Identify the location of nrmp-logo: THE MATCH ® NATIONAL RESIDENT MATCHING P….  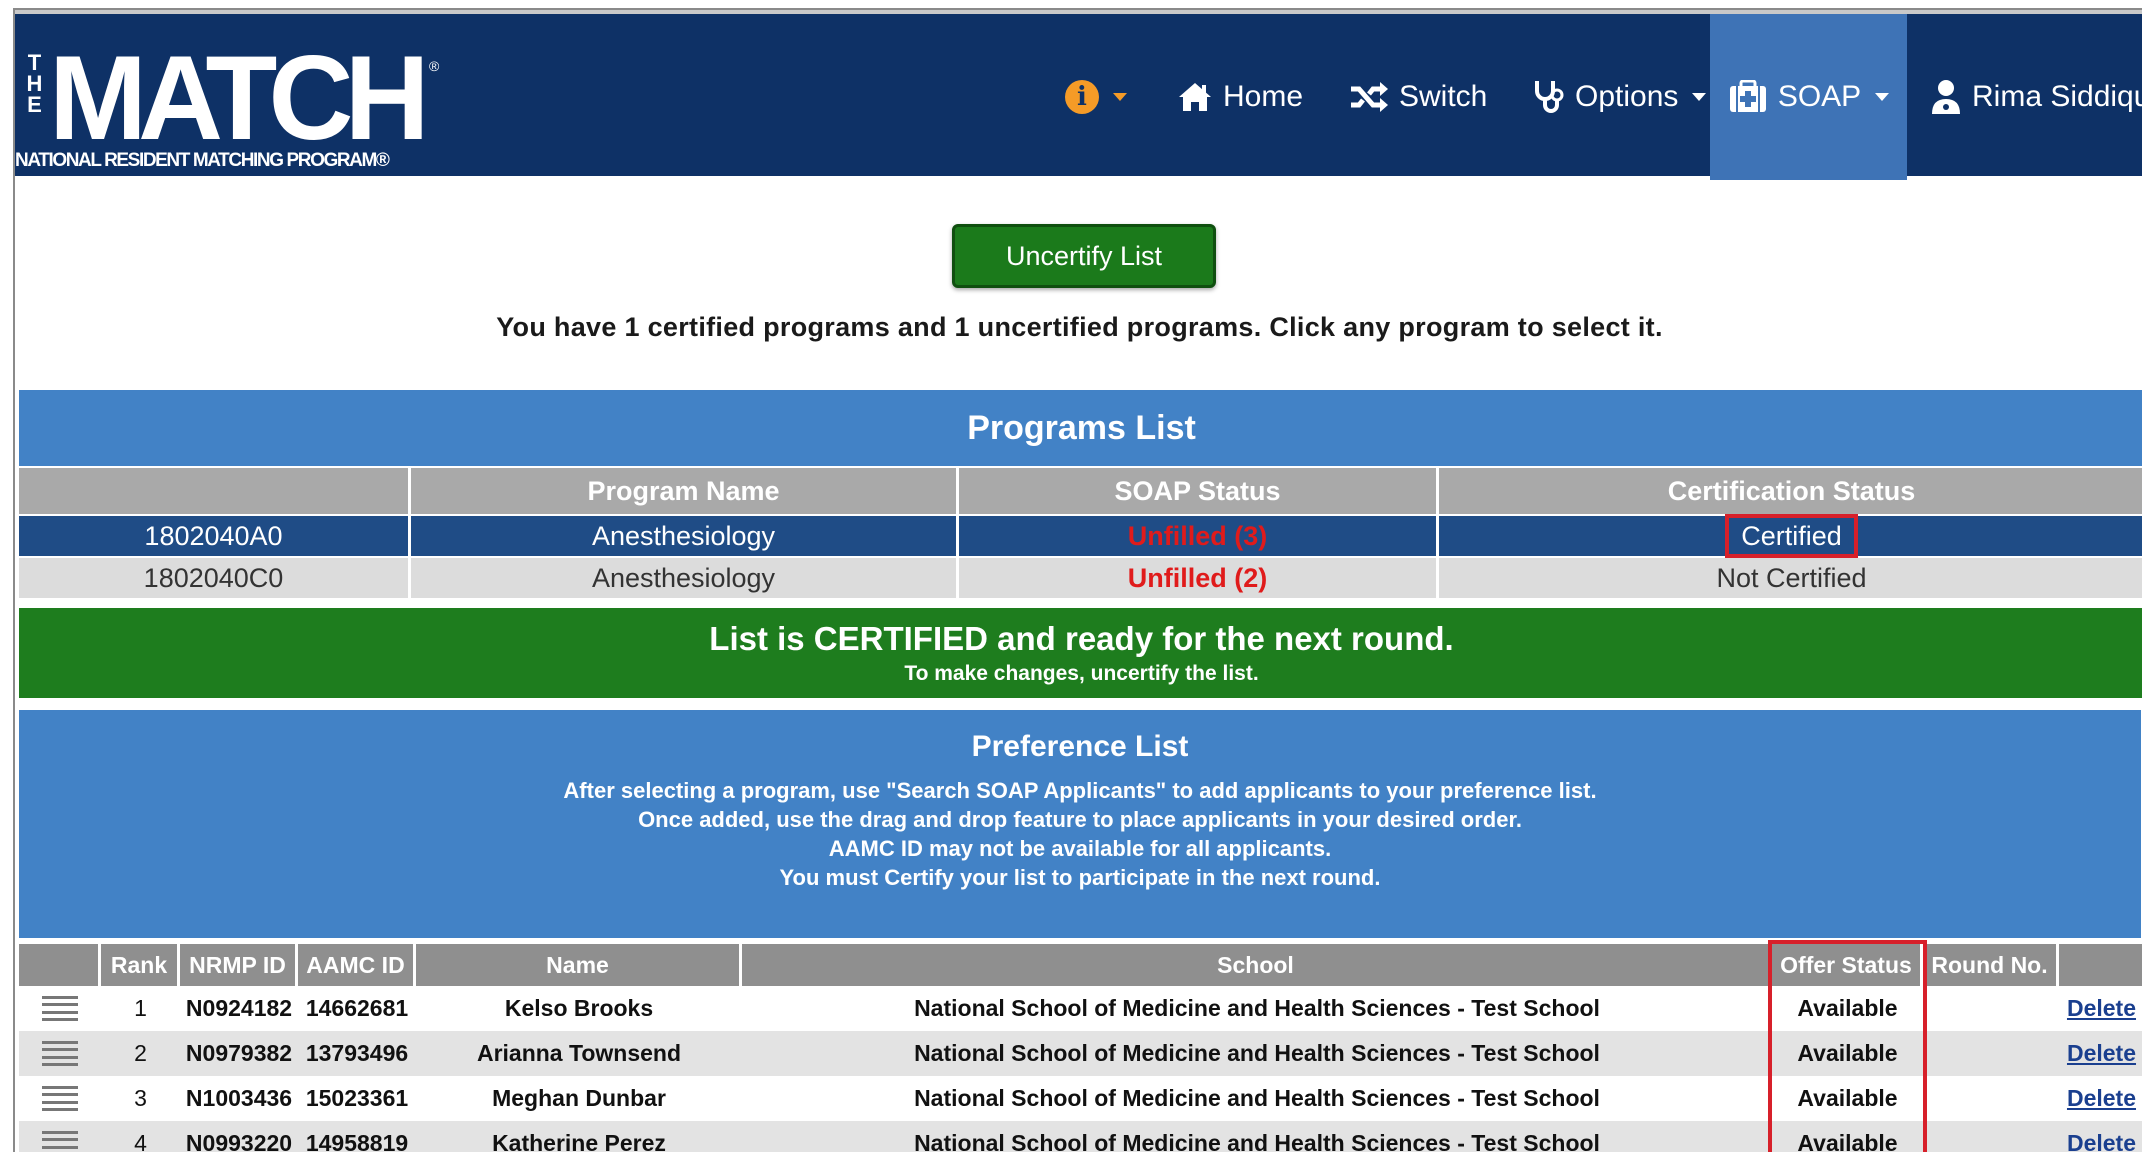
(230, 105).